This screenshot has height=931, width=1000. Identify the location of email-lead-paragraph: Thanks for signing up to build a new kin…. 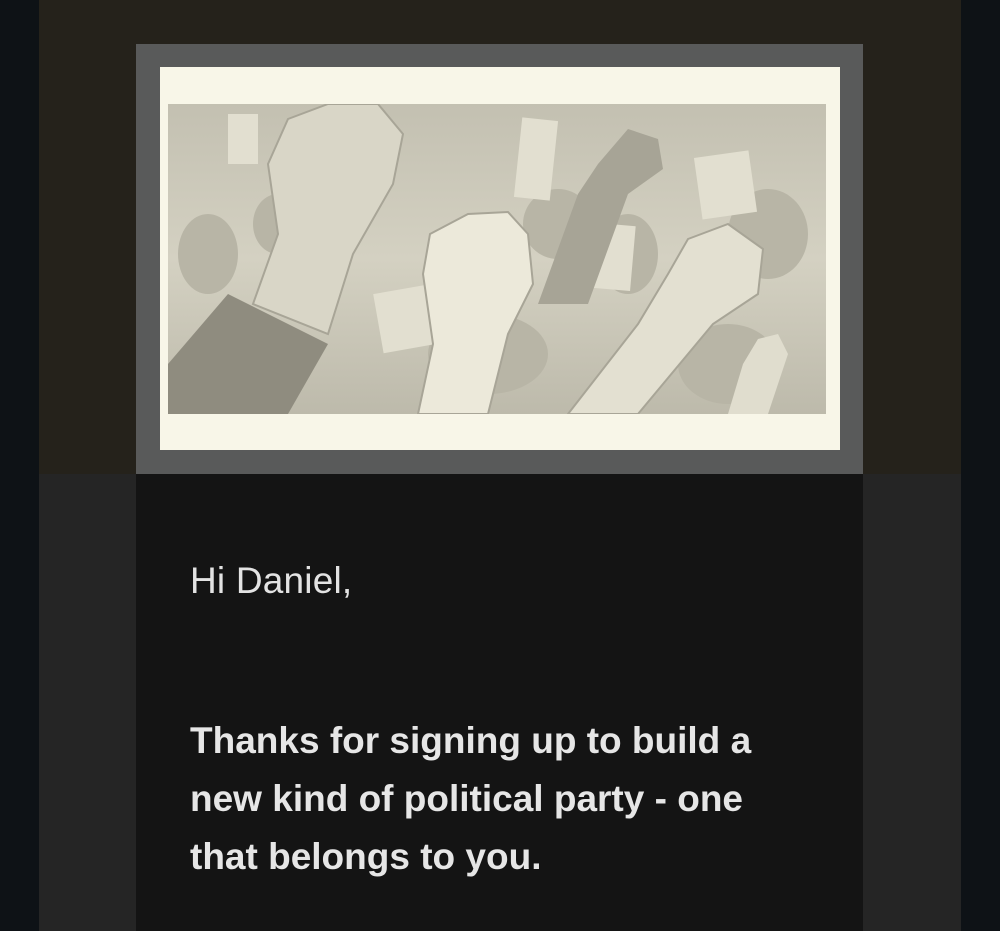
(471, 798).